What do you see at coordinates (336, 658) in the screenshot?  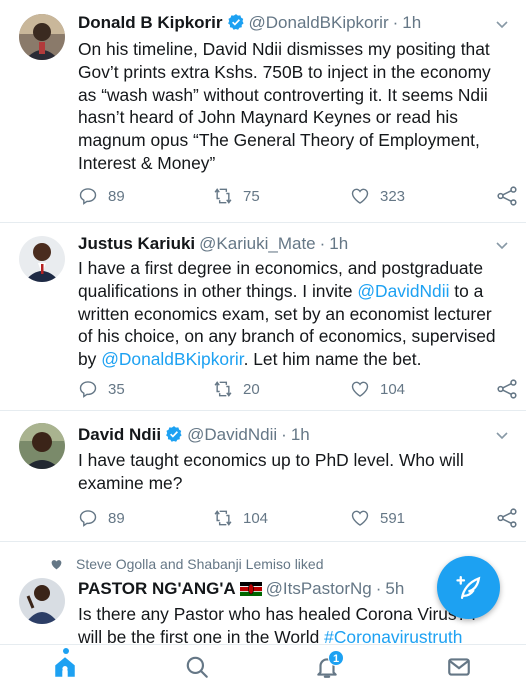 I see `notifications-badge: 1` at bounding box center [336, 658].